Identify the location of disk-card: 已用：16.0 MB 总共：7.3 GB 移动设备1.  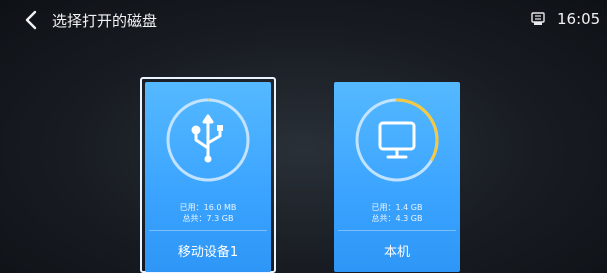
(208, 177).